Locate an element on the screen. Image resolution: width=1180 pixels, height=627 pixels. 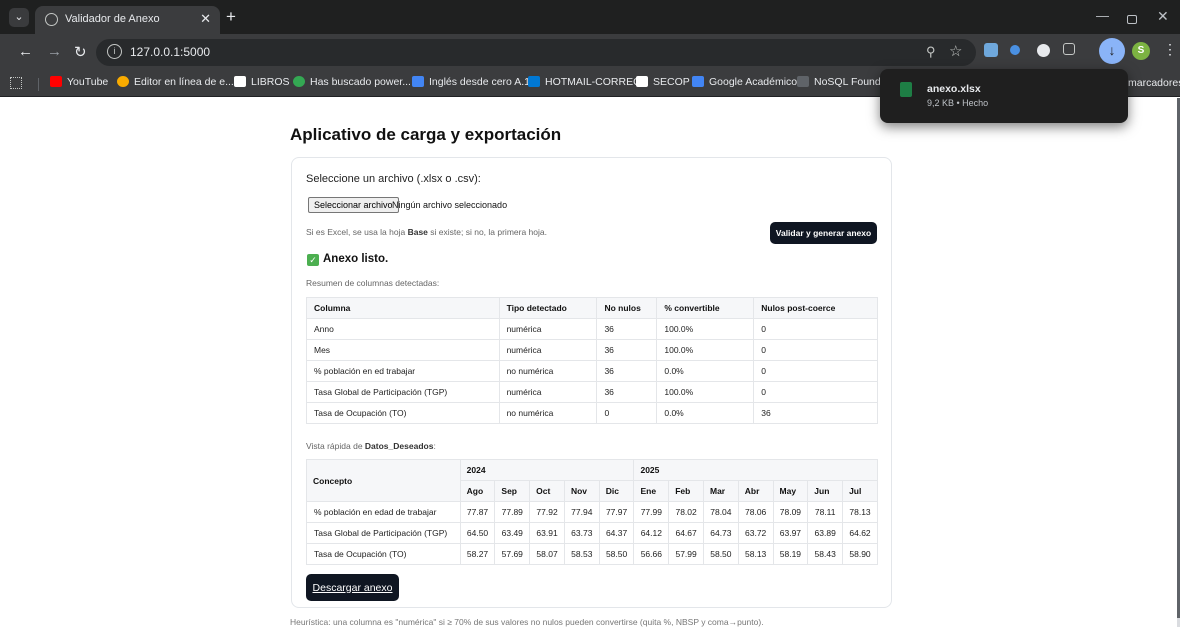
browser-toolbar: ← → ↻ i 127.0.0.1:5000 ⚲ ☆ is located at coordinates (590, 52).